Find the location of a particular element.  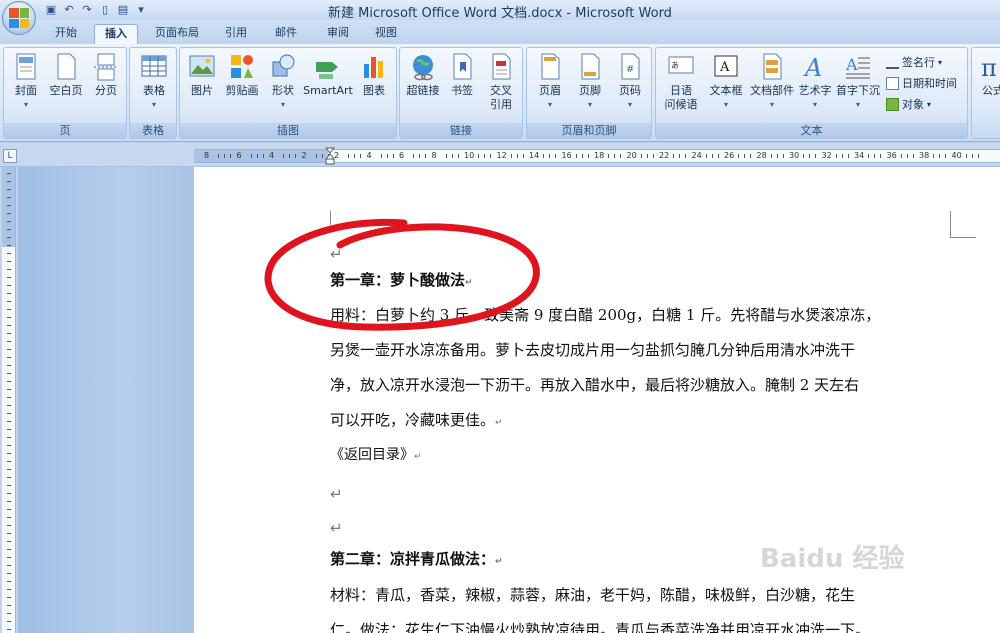

tab-mailings: 邮件 is located at coordinates (286, 34).